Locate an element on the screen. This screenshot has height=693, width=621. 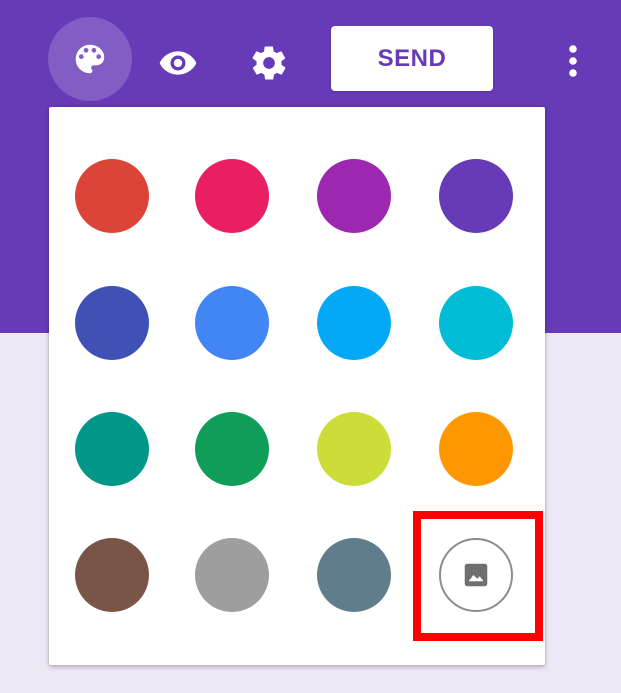
gear-icon is located at coordinates (269, 63).